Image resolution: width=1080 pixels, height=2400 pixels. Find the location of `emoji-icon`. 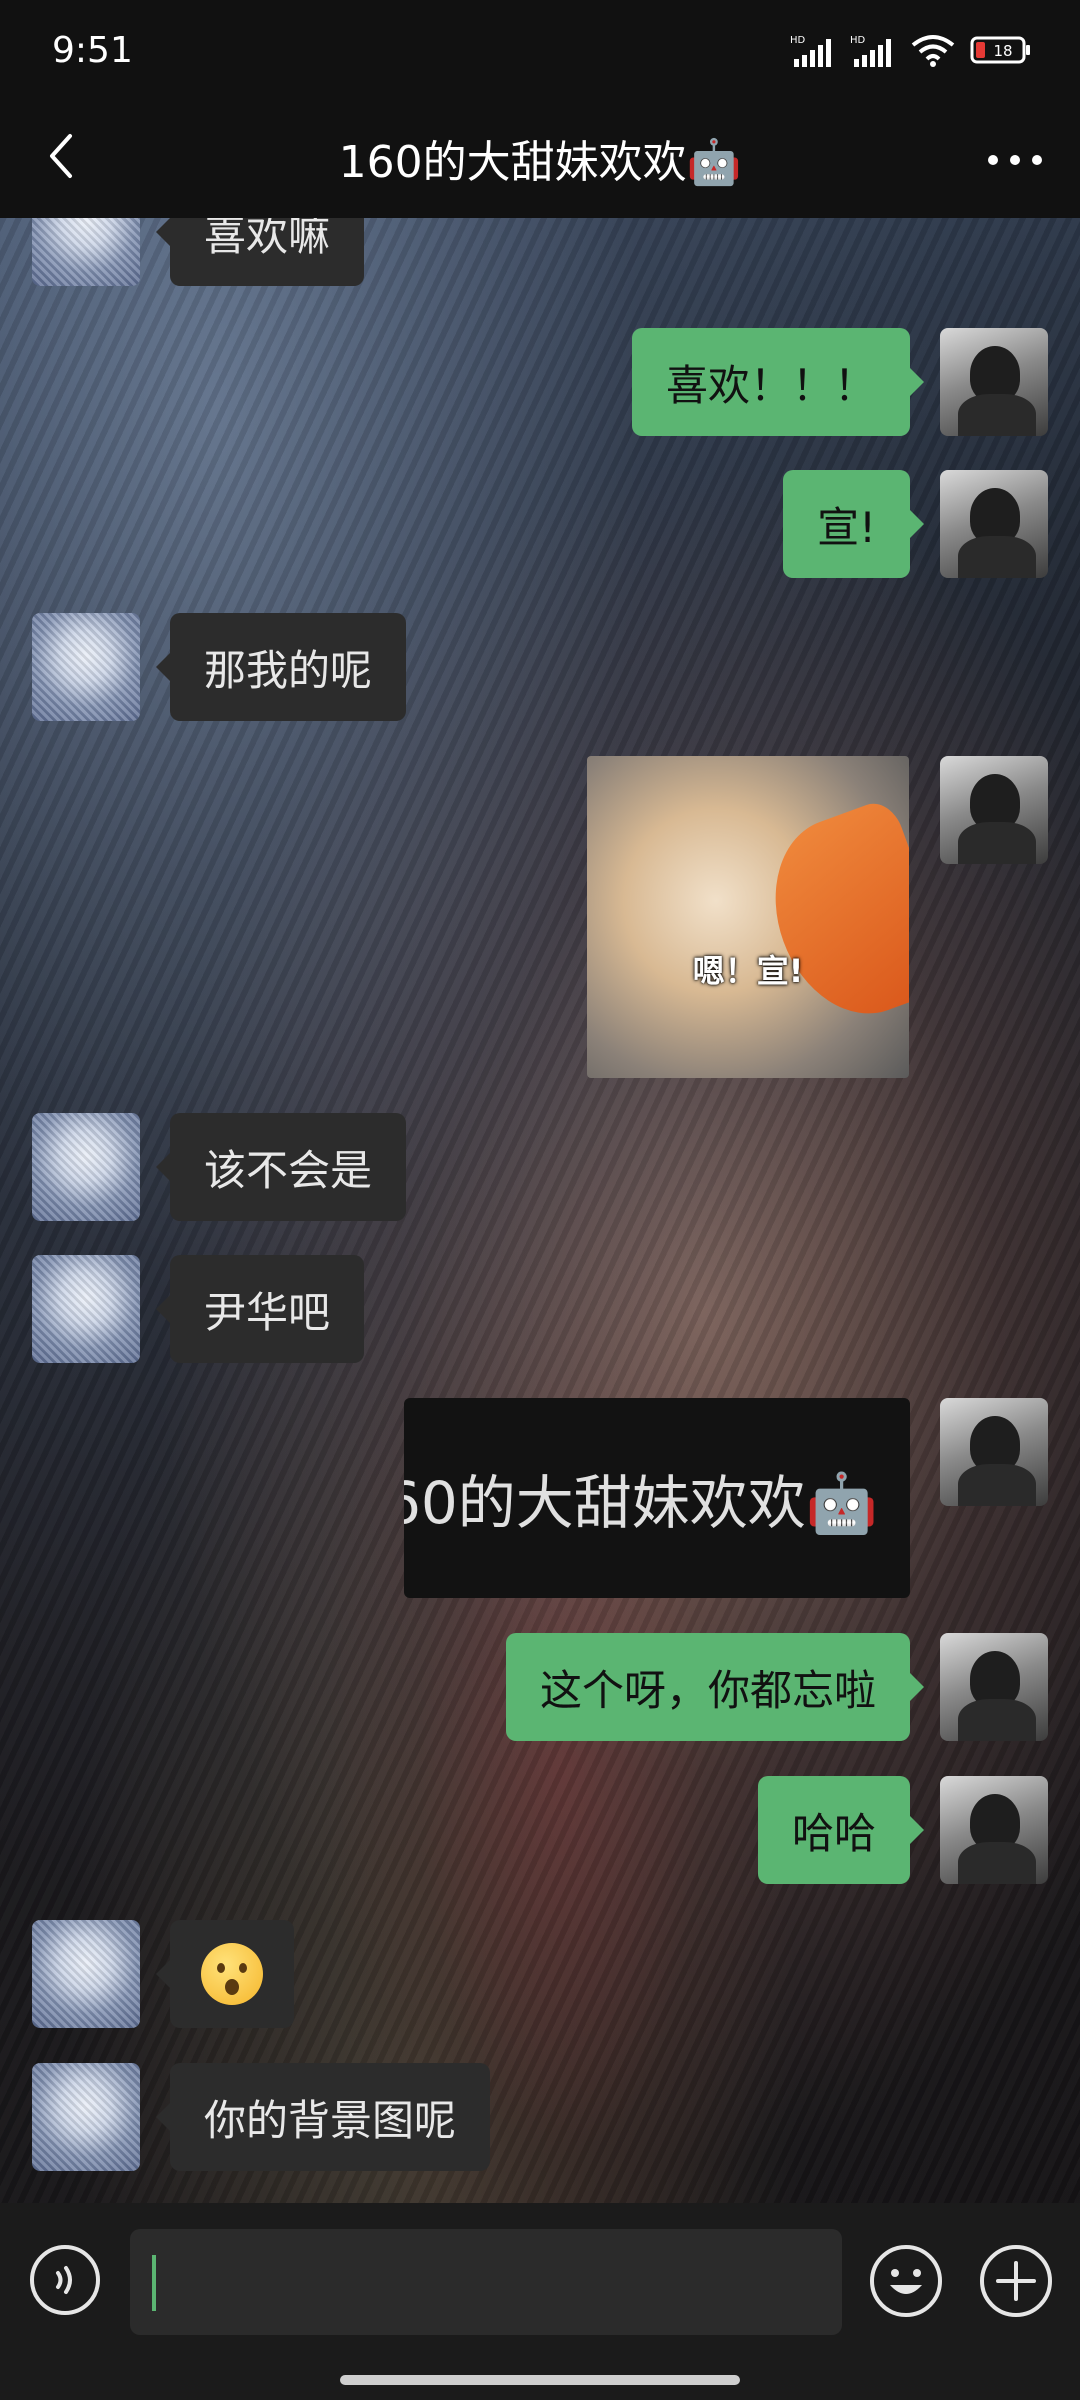

emoji-icon is located at coordinates (906, 2281).